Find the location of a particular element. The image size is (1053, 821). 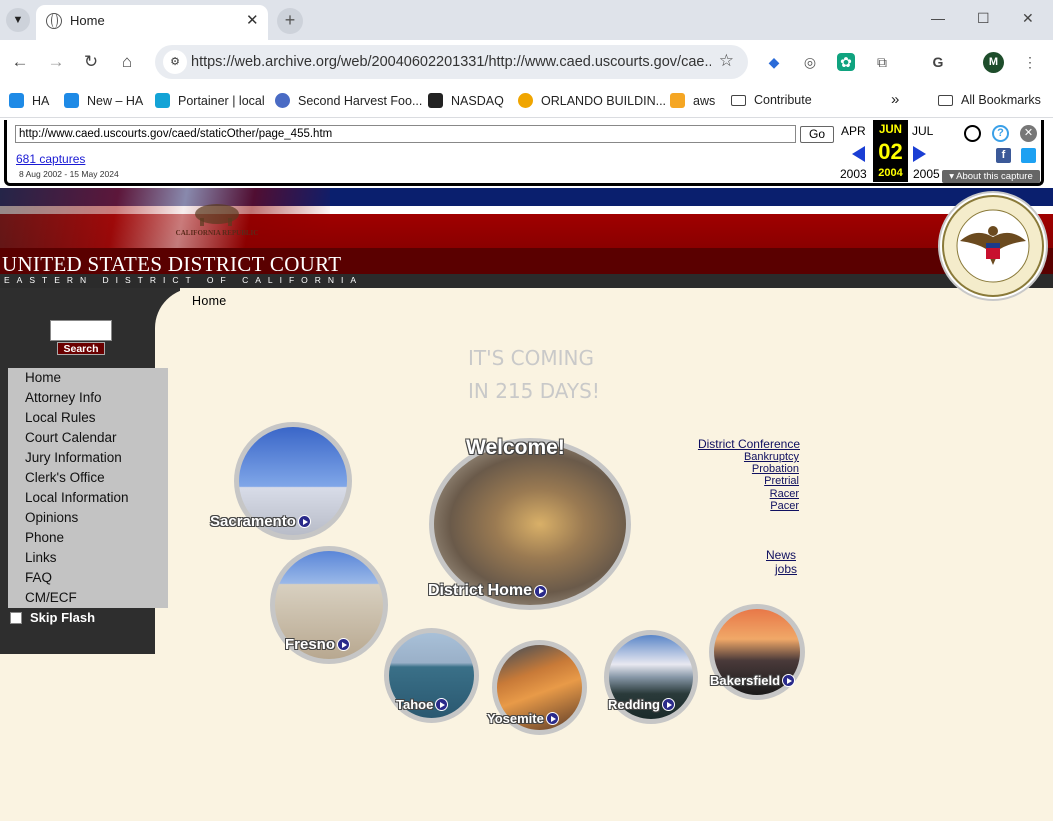

countdown-line-2: IN 215 DAYS! is located at coordinates (534, 391).